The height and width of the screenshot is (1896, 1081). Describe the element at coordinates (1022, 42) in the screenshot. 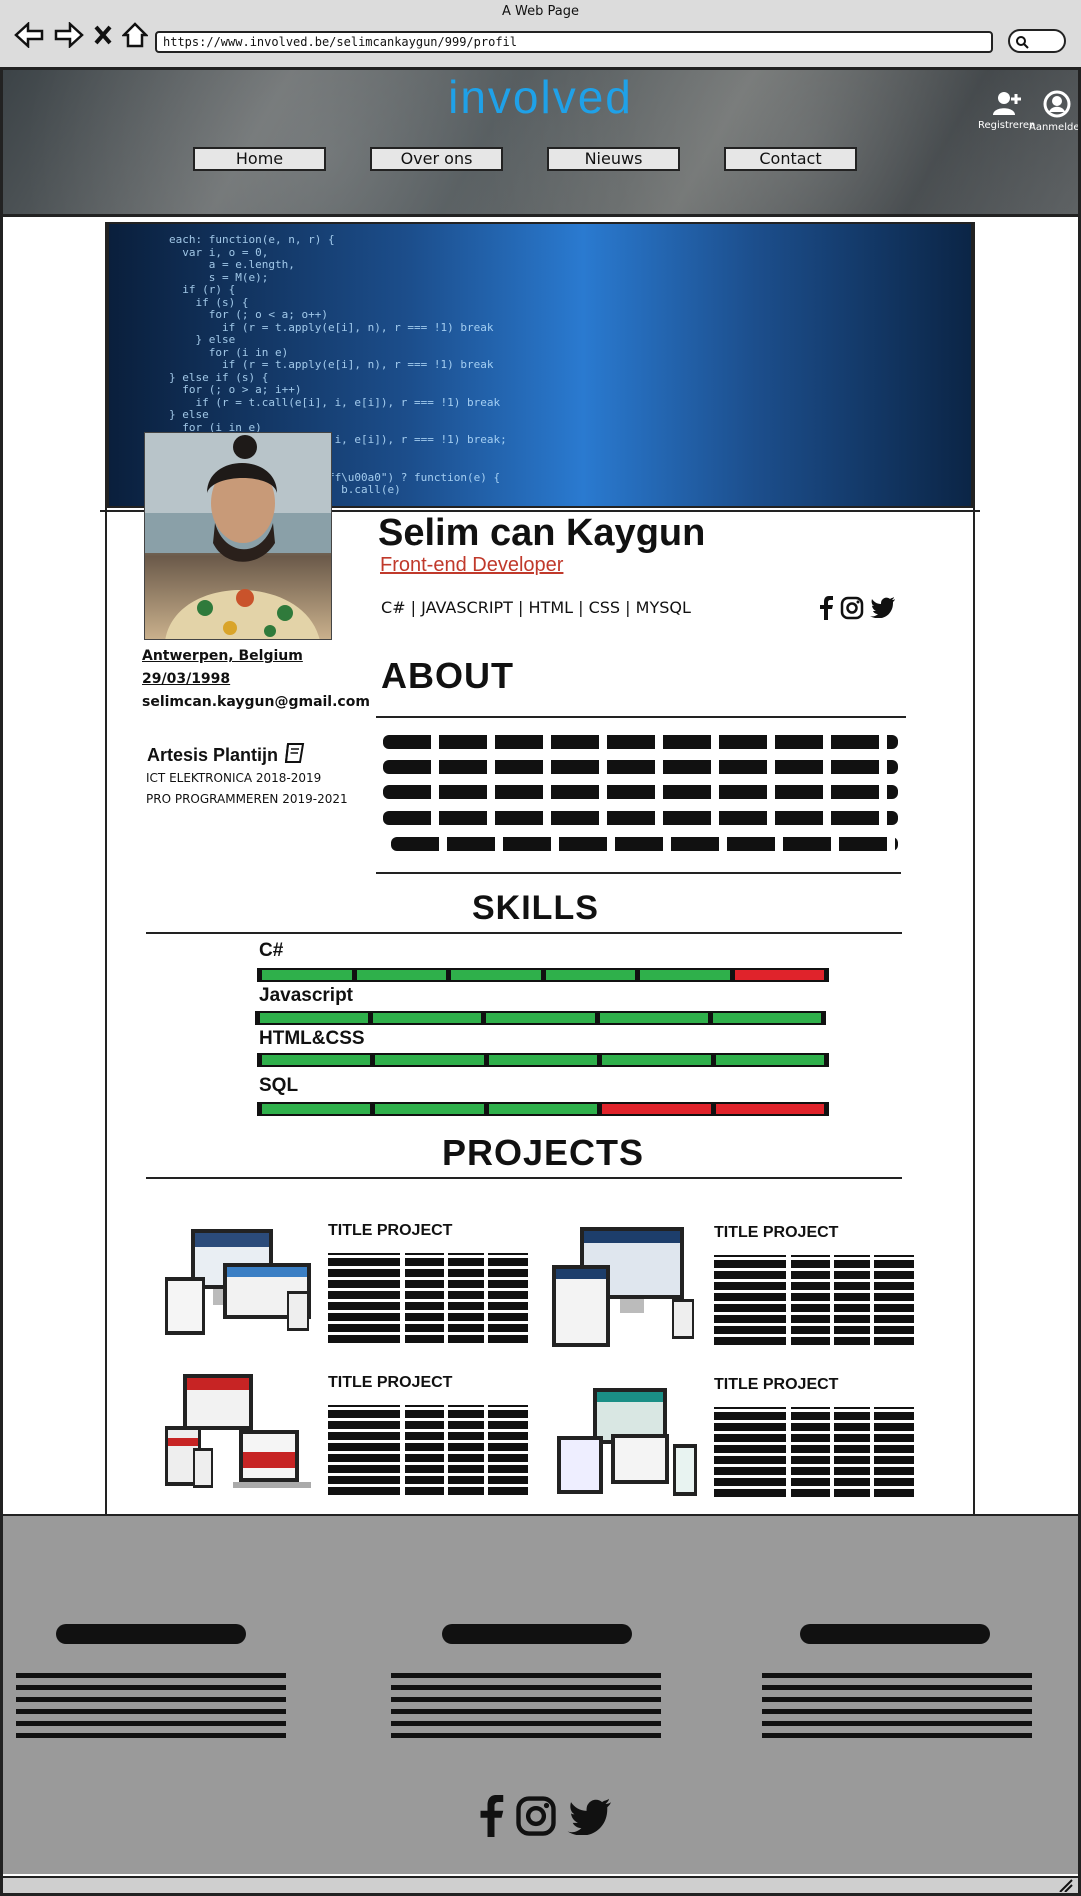

I see `search-icon` at that location.